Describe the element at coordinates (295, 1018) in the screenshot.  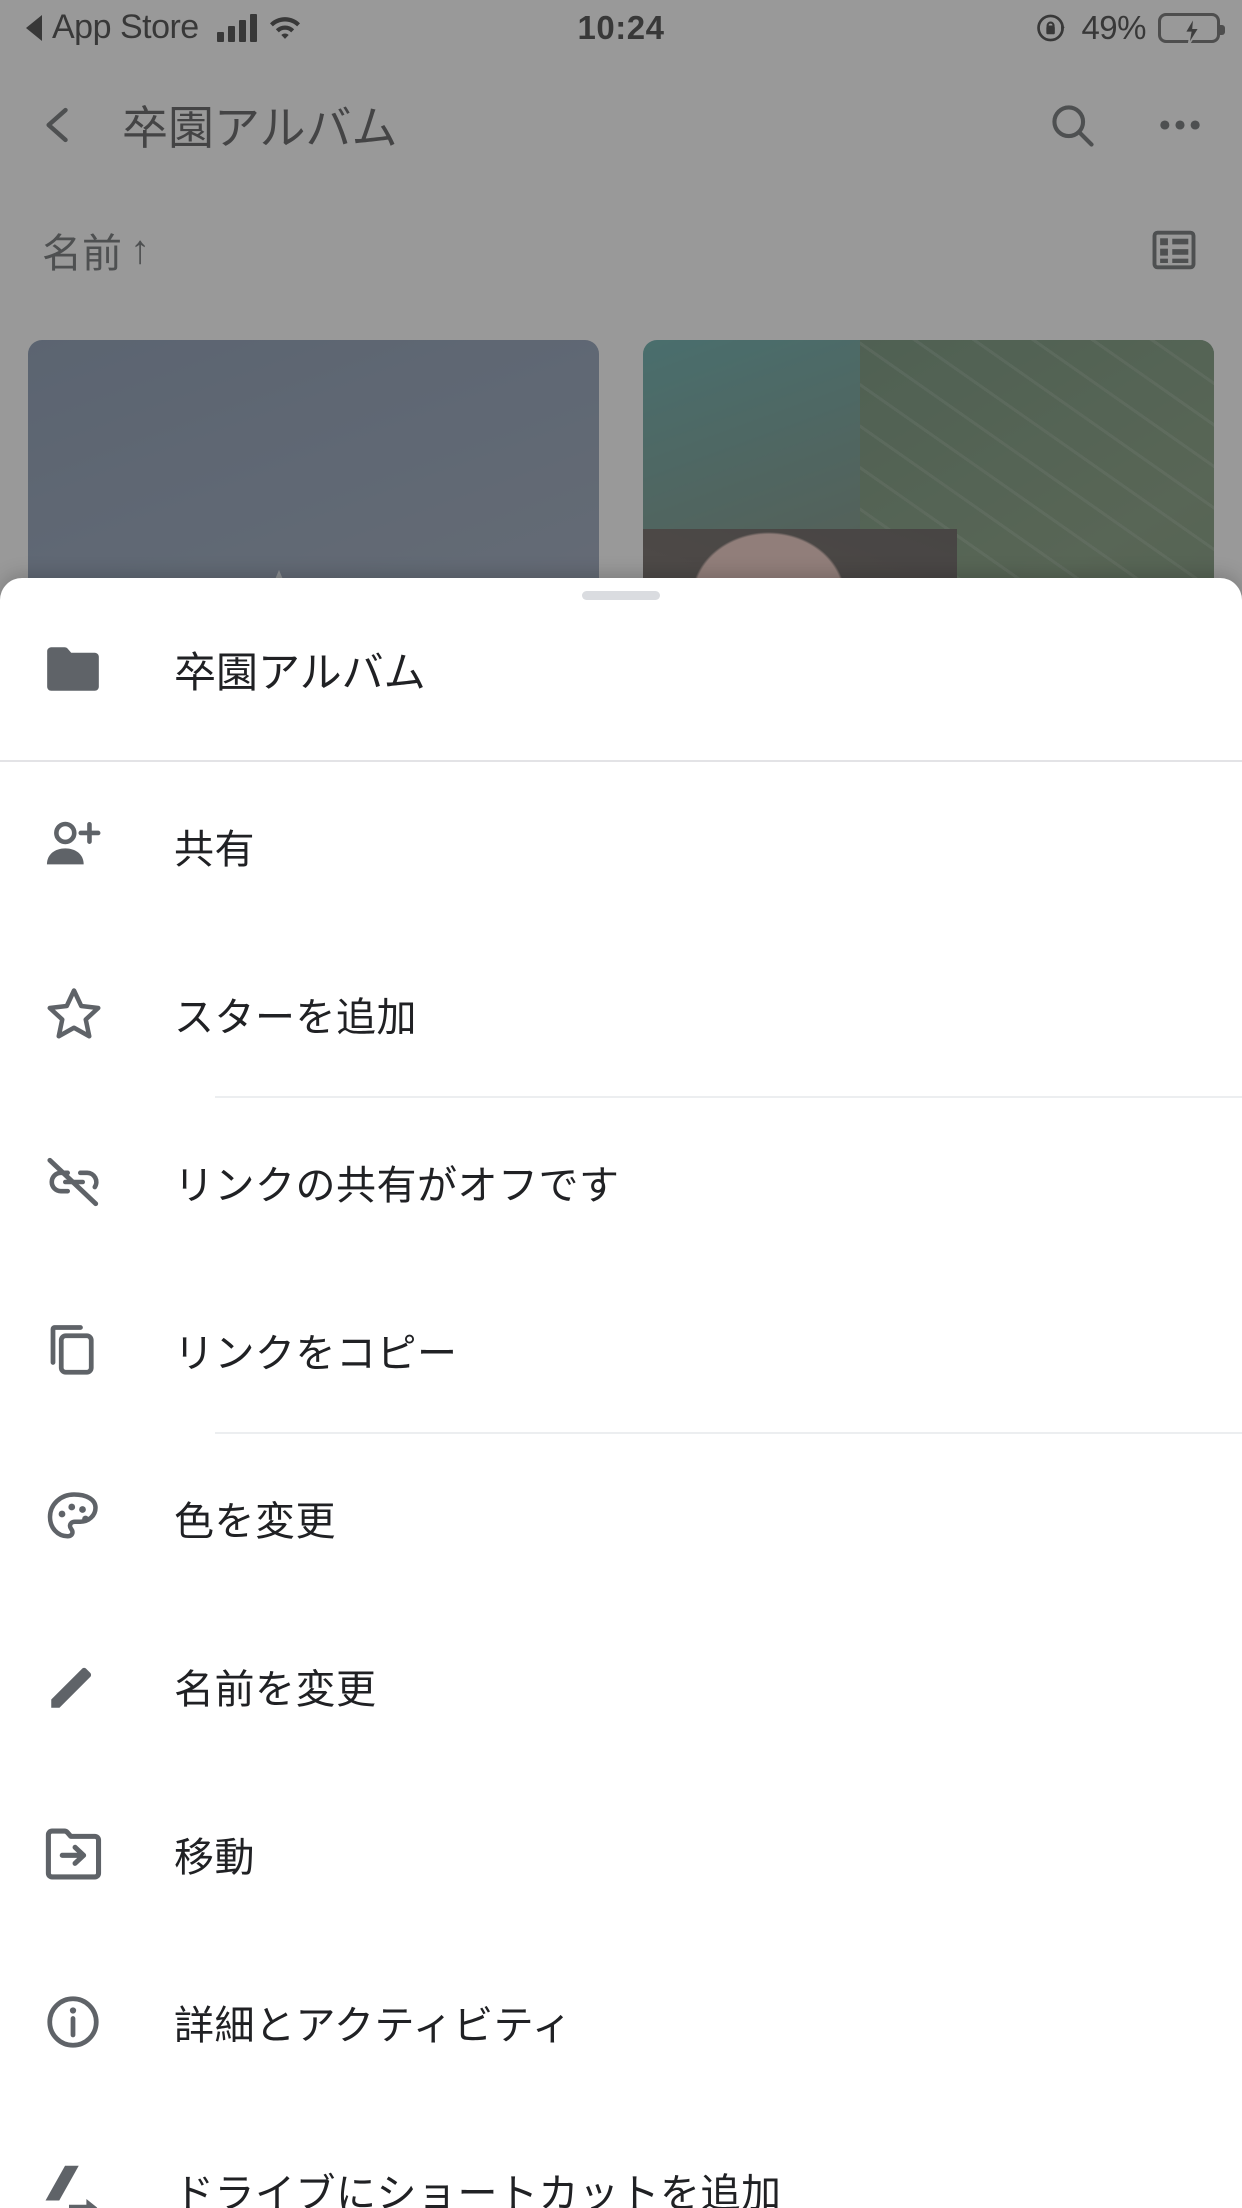
I see `menu-item-label: スターを追加` at that location.